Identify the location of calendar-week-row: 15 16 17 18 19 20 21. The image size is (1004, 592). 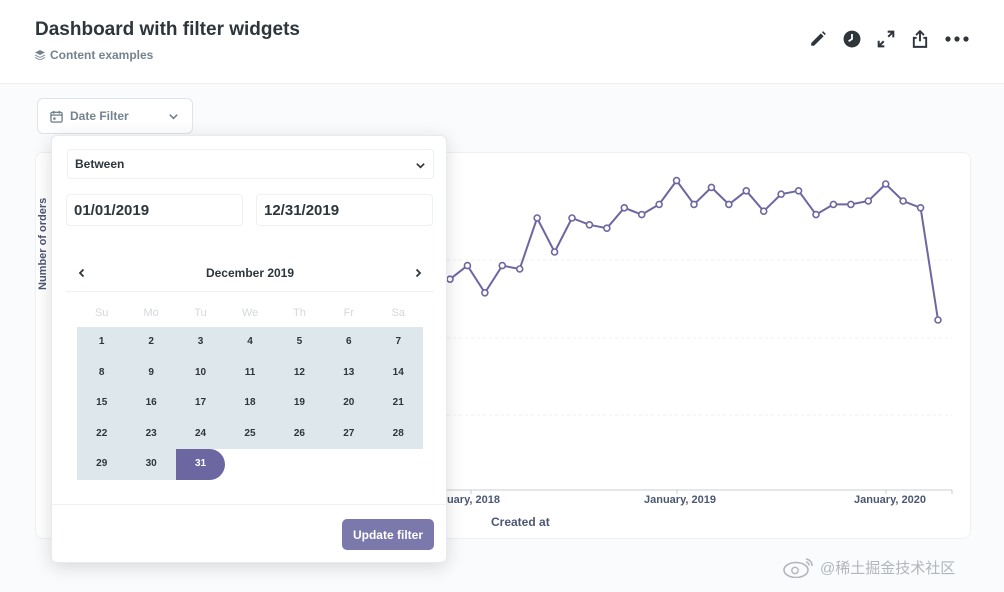
(250, 403).